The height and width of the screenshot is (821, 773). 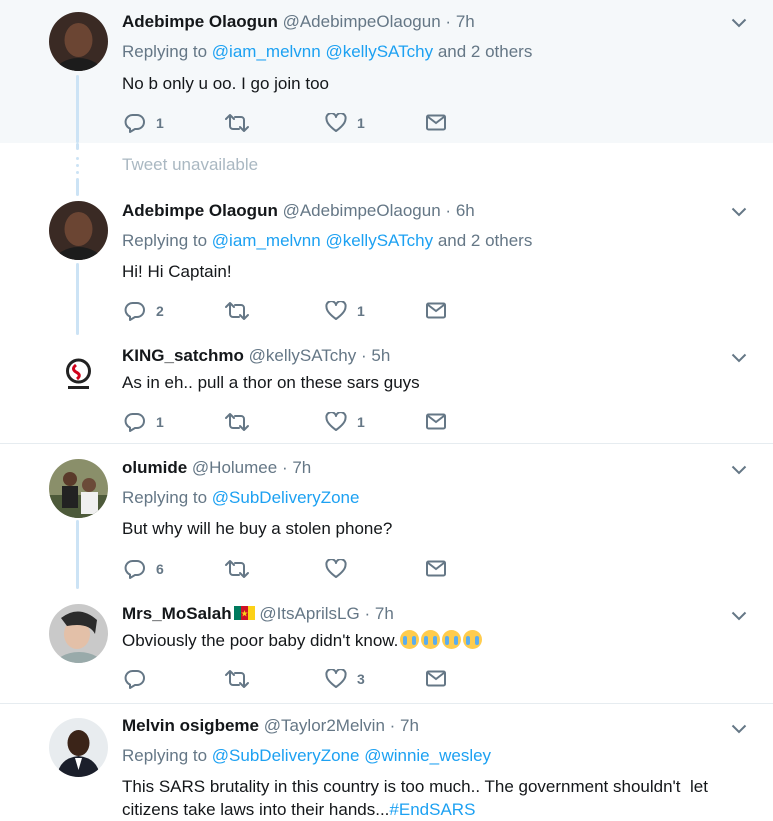 I want to click on reply-button, so click(x=140, y=679).